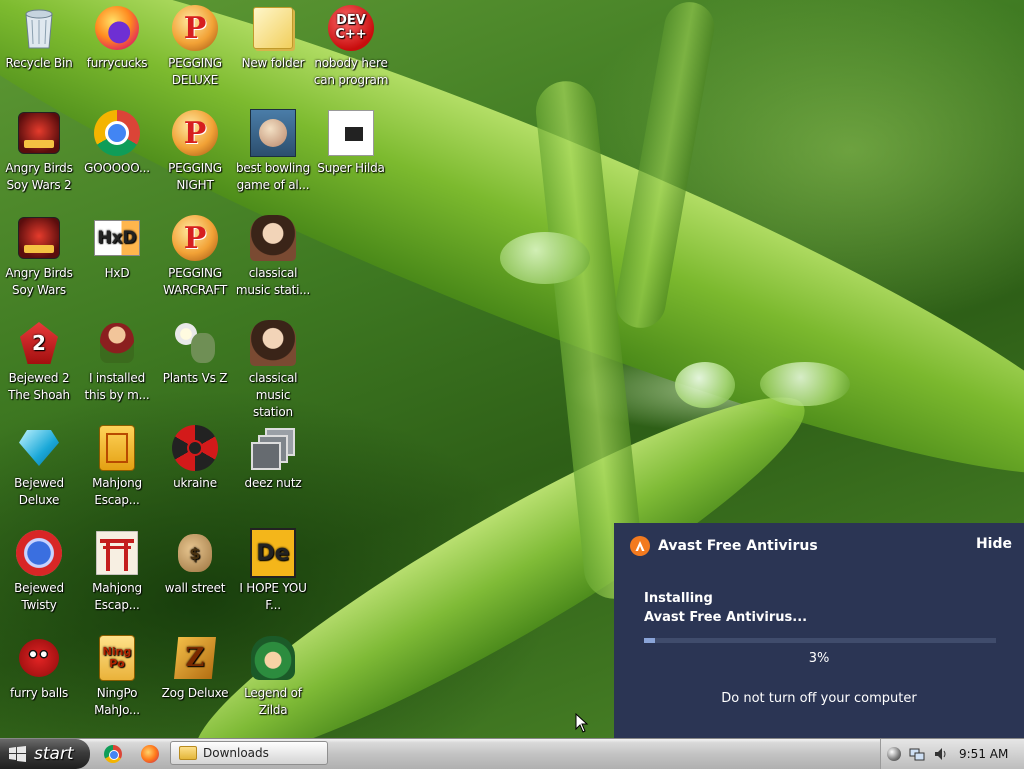 This screenshot has width=1024, height=769. I want to click on desktop-icon: $ wall street, so click(195, 563).